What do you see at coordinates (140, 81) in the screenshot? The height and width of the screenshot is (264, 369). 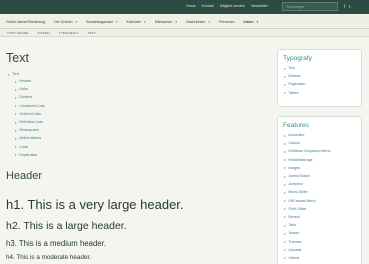 I see `toc-item: • Header` at bounding box center [140, 81].